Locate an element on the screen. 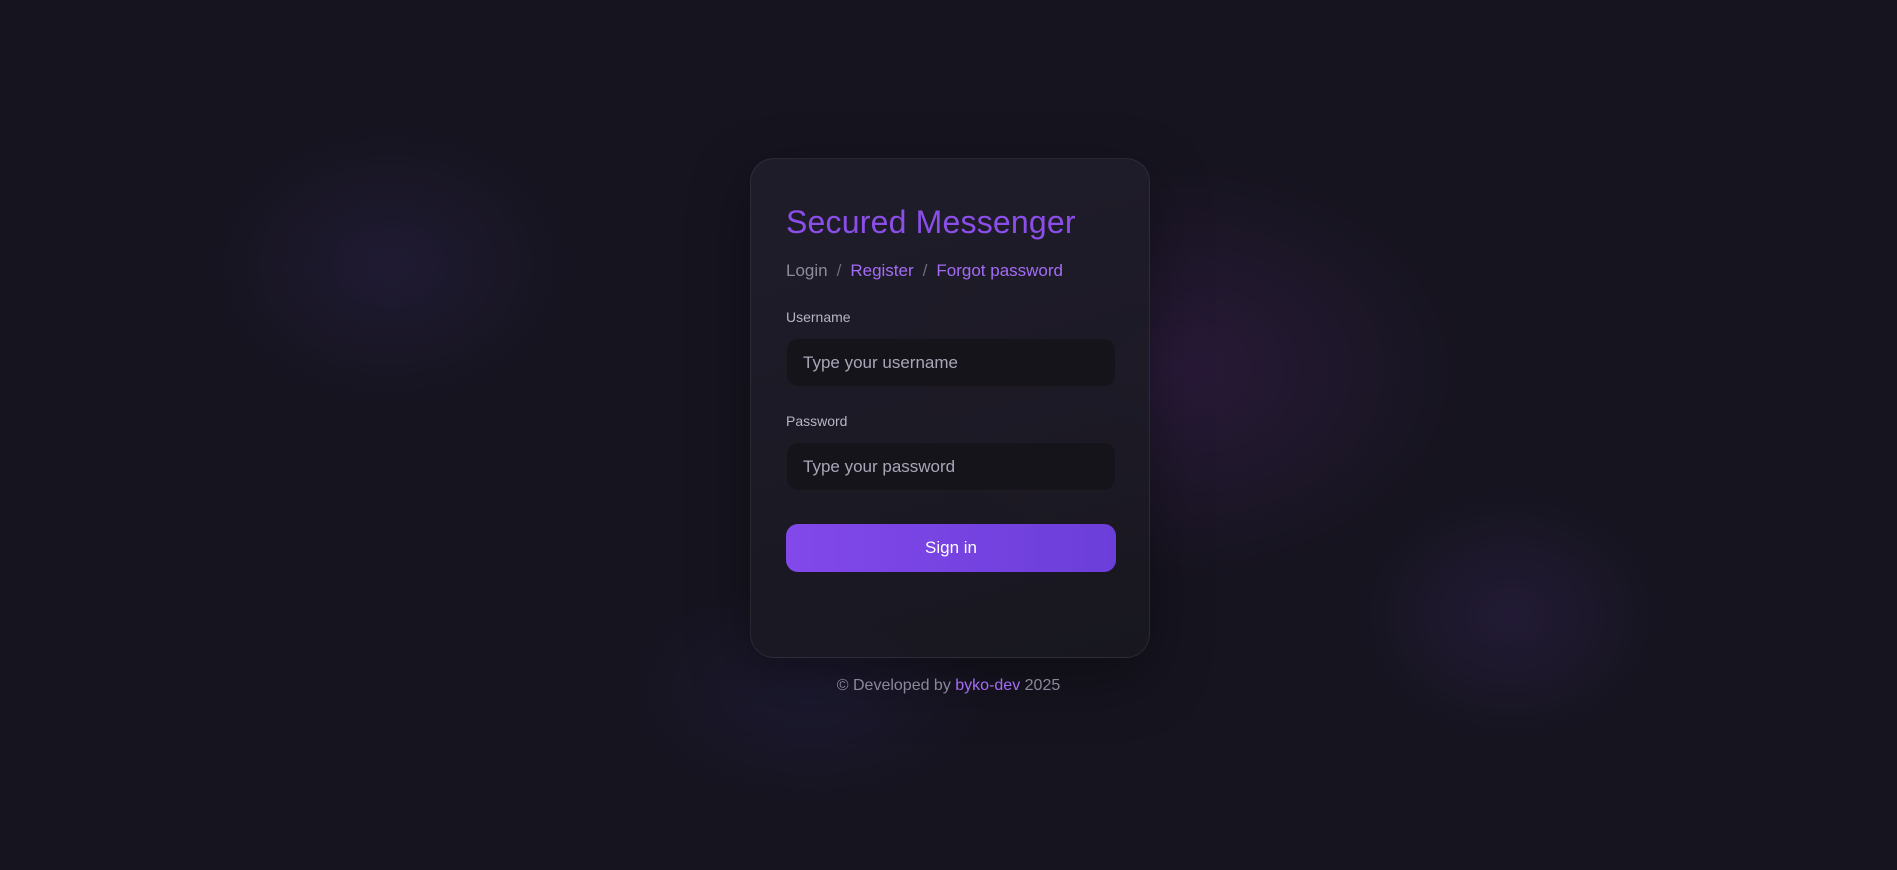 The height and width of the screenshot is (870, 1897). nav-forgot-password-link: Forgot password is located at coordinates (999, 271).